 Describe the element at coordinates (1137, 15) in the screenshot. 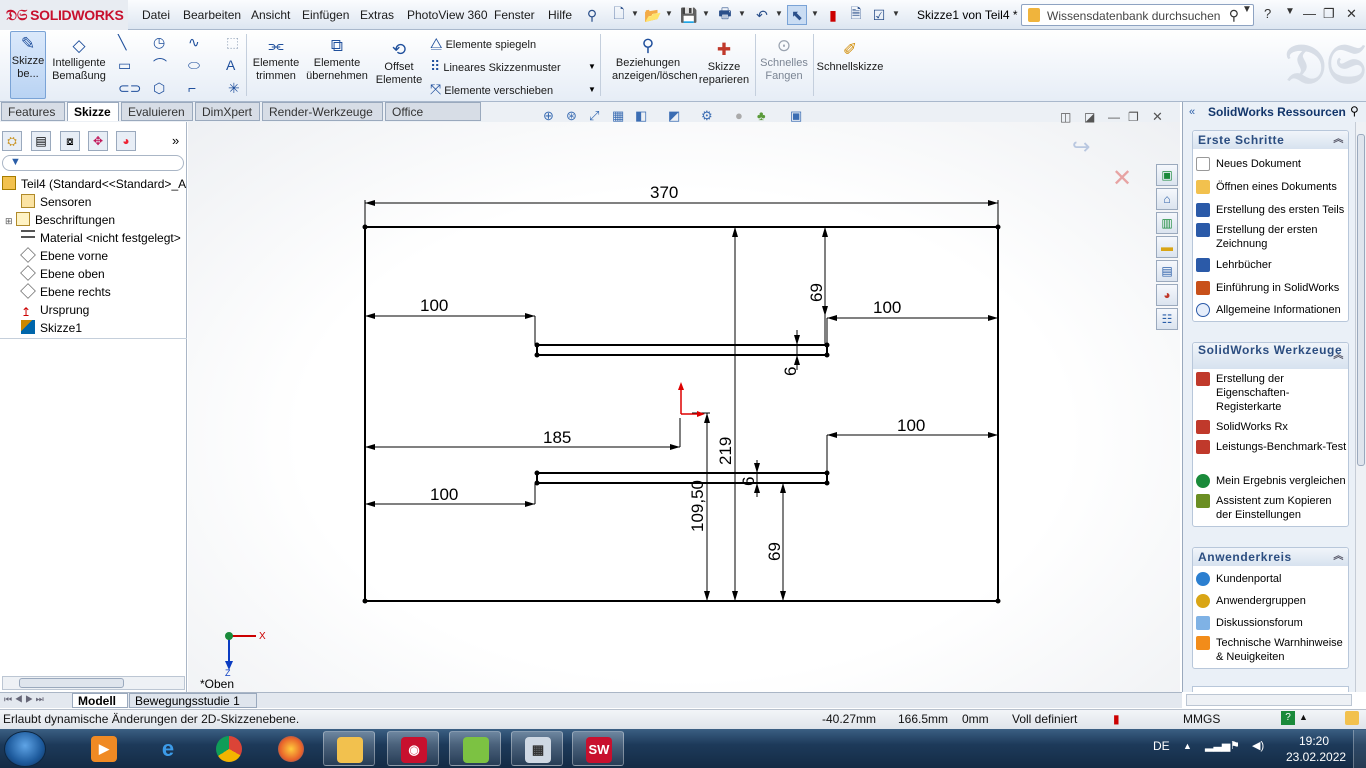

I see `search-box: Wissensdatenbank durchsuchen ⚲` at that location.